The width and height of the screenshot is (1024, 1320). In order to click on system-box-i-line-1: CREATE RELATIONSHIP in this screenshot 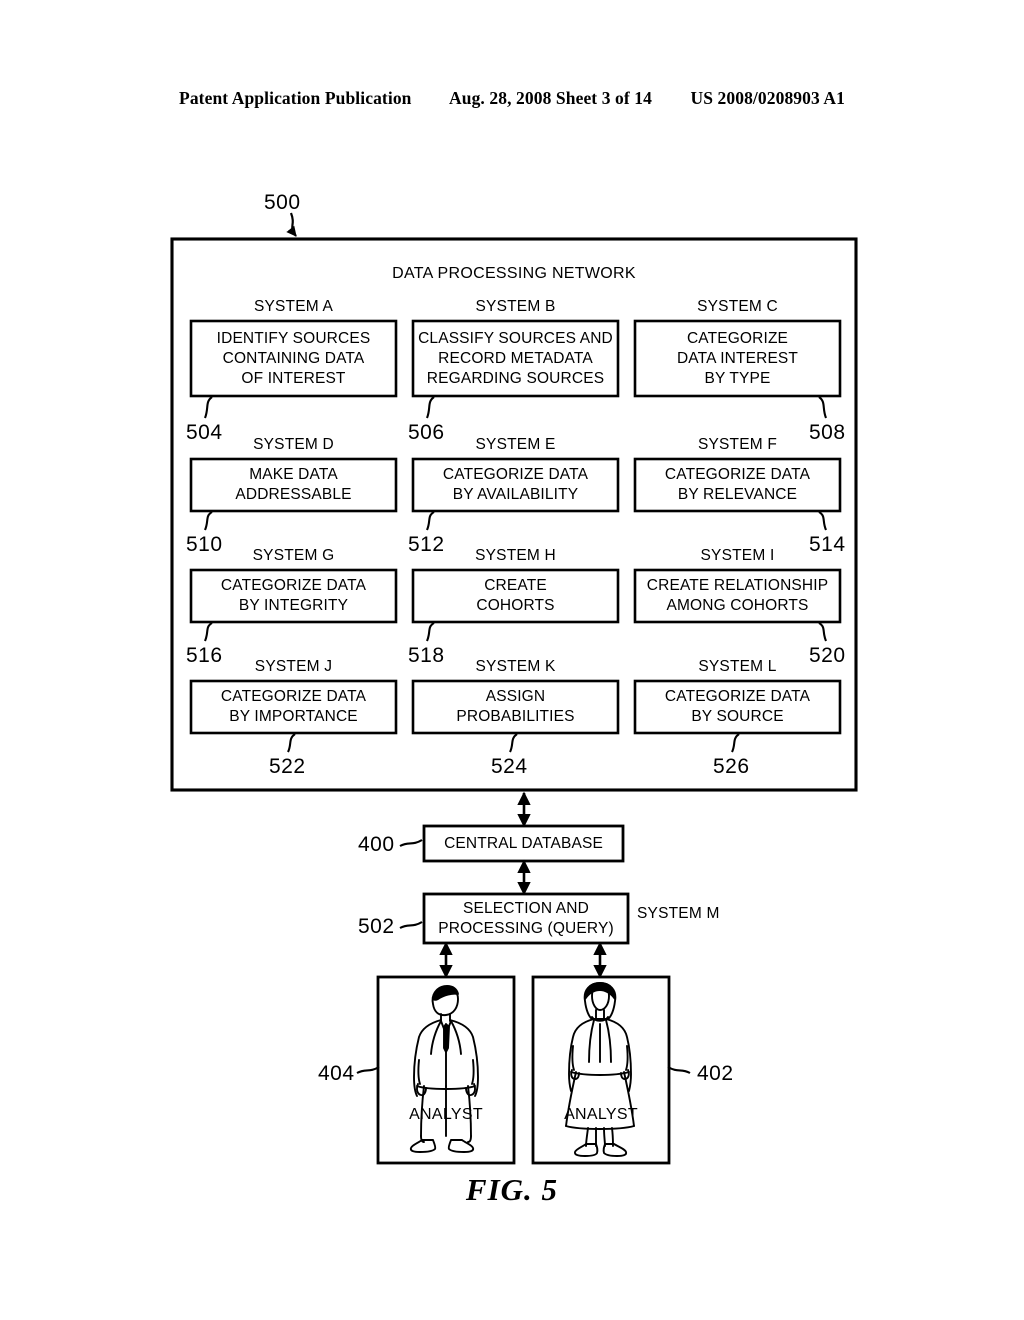, I will do `click(737, 585)`.